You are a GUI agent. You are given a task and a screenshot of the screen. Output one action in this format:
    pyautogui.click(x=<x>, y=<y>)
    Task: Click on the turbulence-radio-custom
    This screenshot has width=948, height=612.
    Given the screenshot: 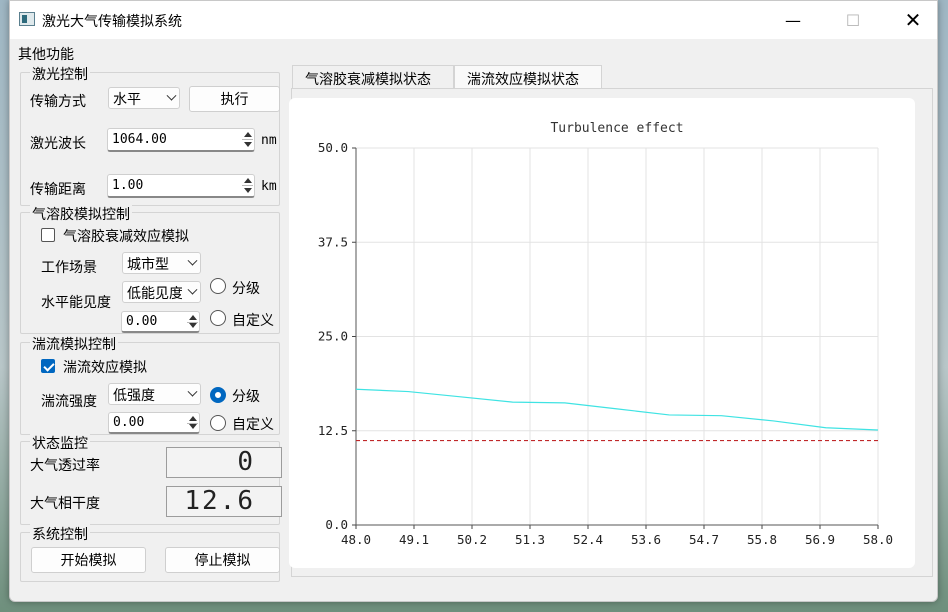 What is the action you would take?
    pyautogui.click(x=218, y=423)
    